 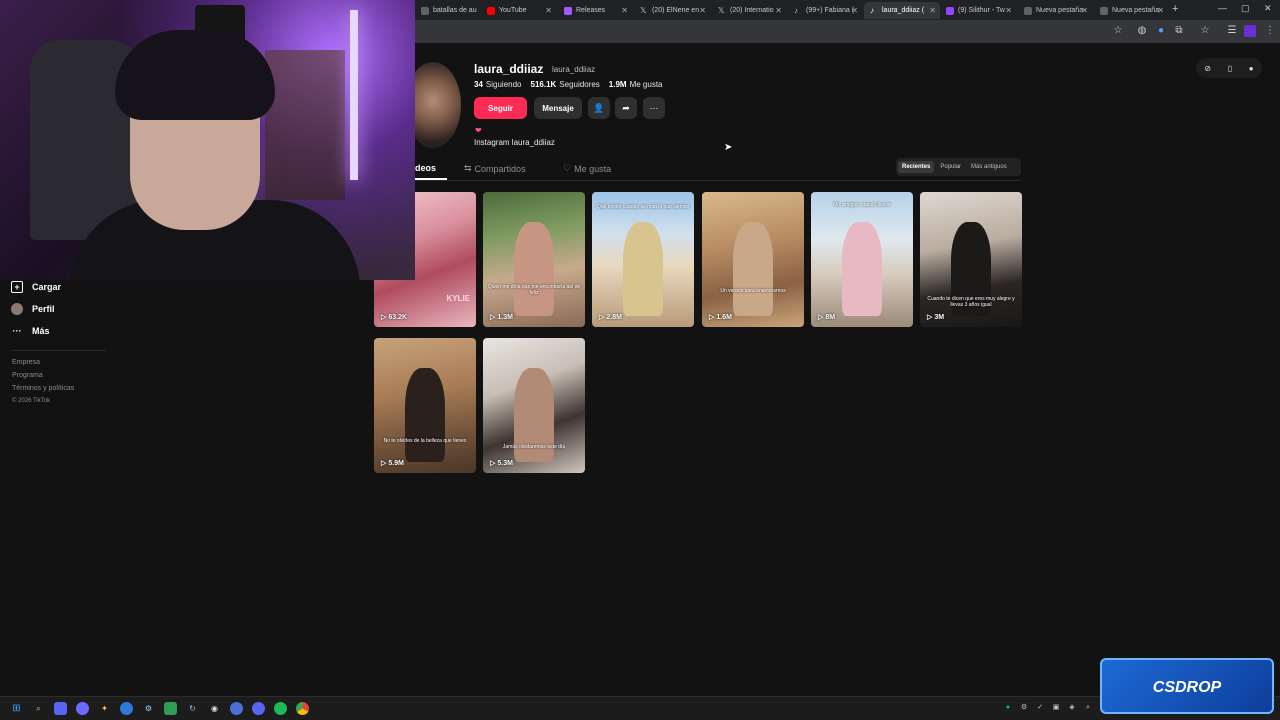 I want to click on twitch-icon, so click(x=950, y=10).